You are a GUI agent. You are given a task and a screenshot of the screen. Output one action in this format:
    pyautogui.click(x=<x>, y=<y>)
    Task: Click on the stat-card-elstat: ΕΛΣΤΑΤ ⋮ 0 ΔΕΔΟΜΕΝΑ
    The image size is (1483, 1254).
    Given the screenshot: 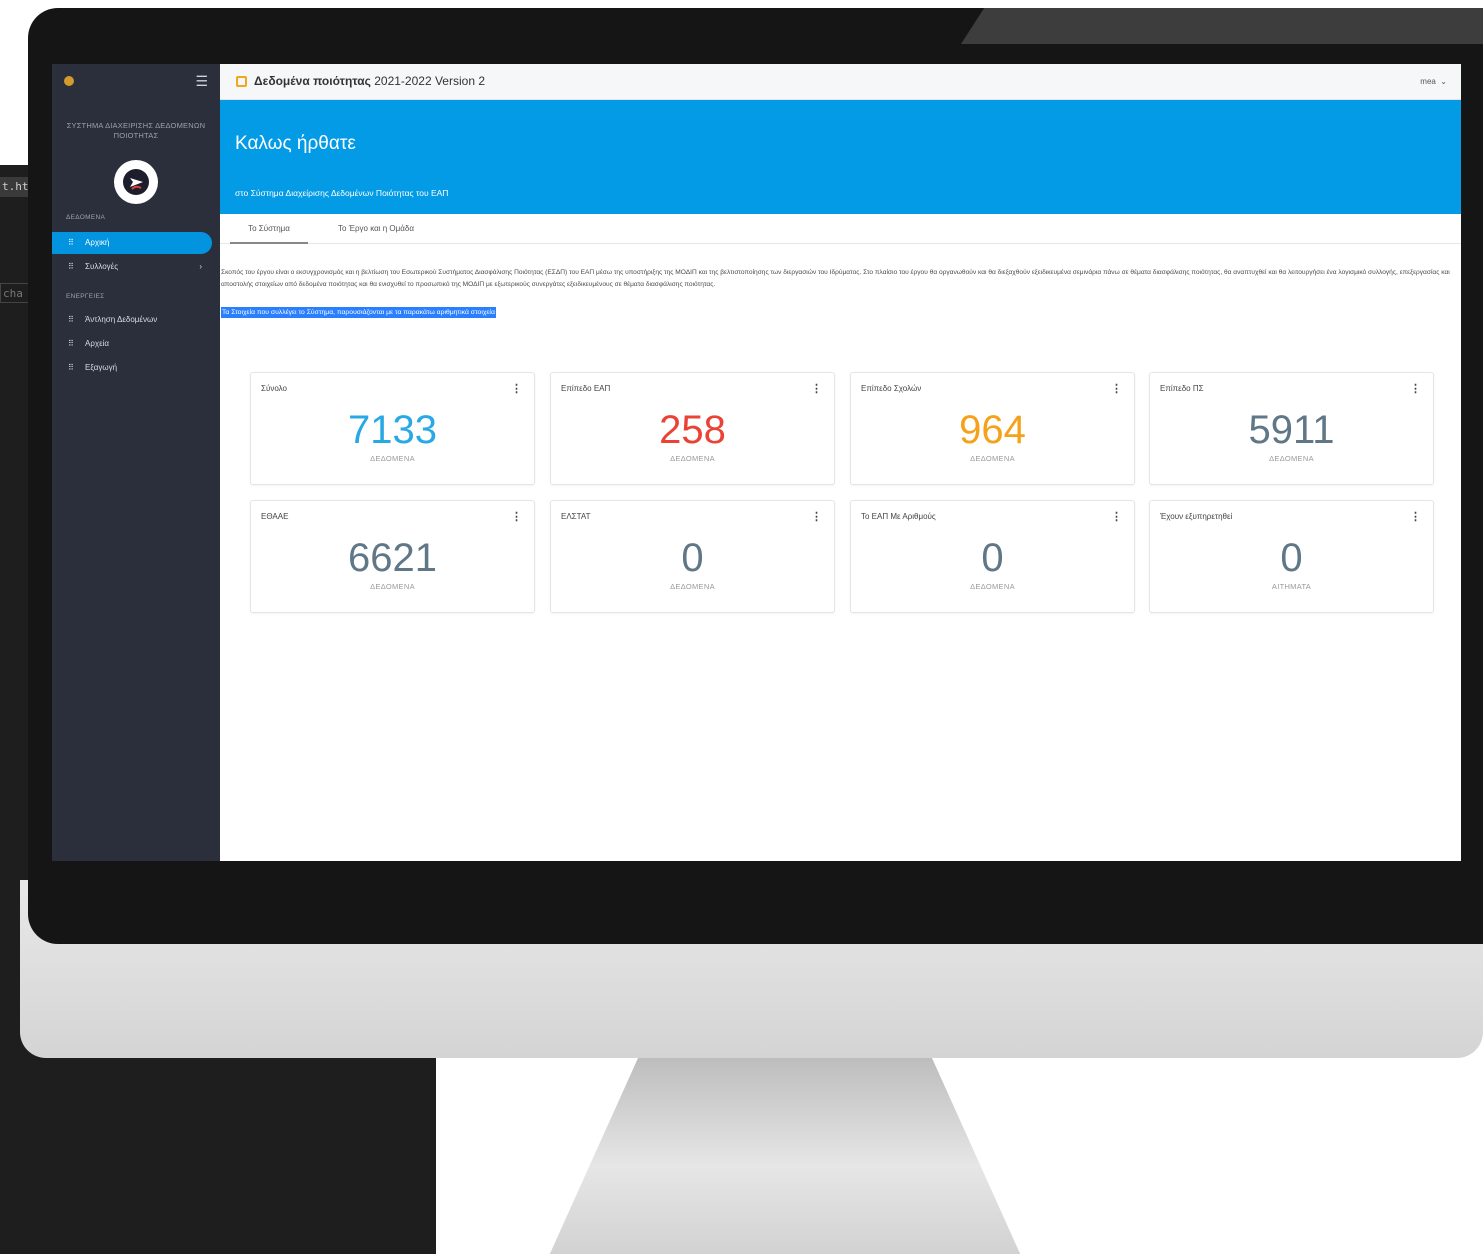 What is the action you would take?
    pyautogui.click(x=692, y=556)
    